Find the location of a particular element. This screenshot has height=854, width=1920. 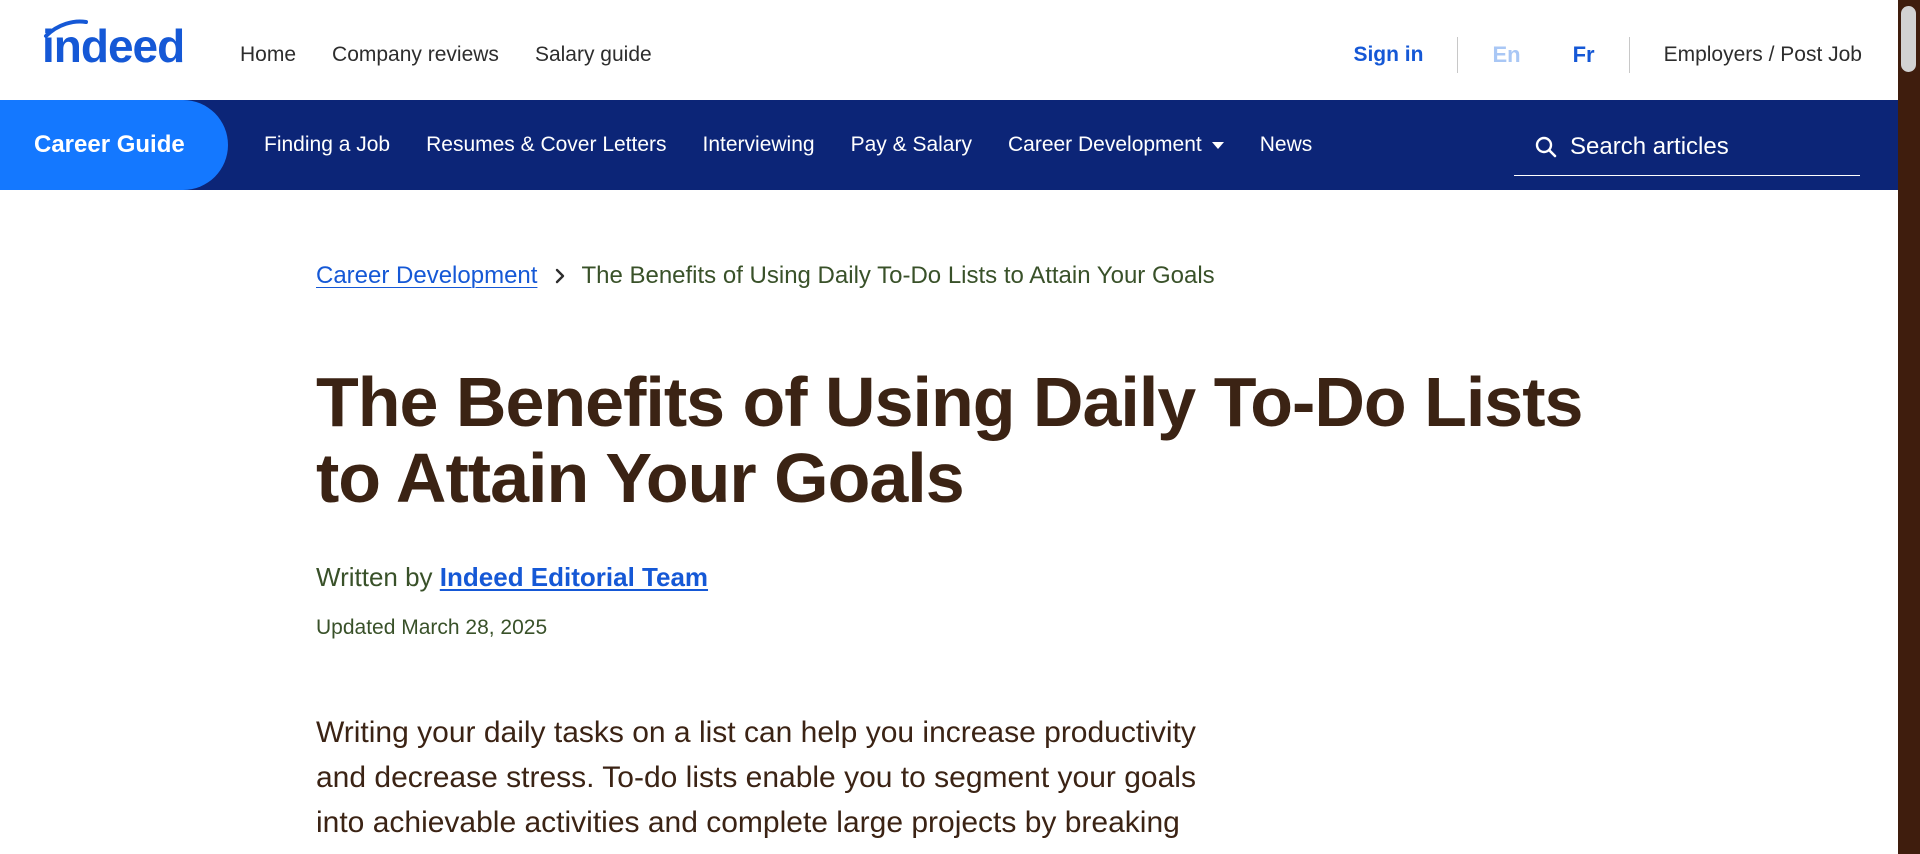

nav-item-label: Interviewing is located at coordinates (758, 144).